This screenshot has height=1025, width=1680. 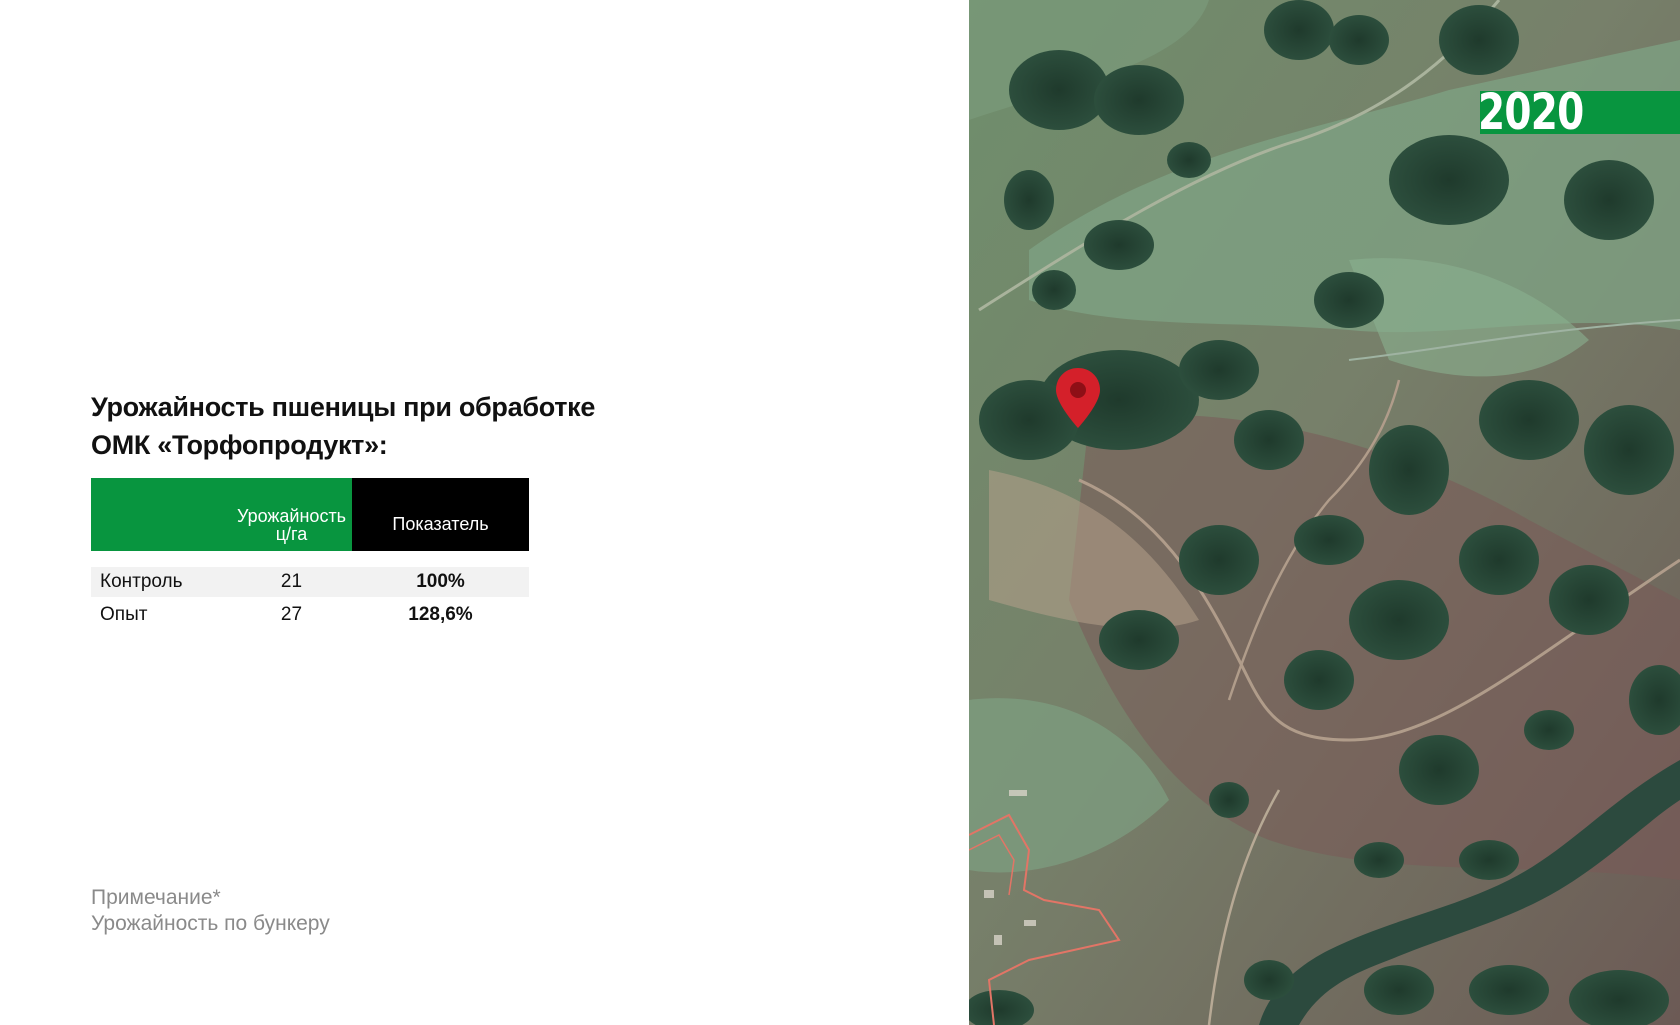 I want to click on table-row: Опыт 27 128,6%, so click(x=310, y=615).